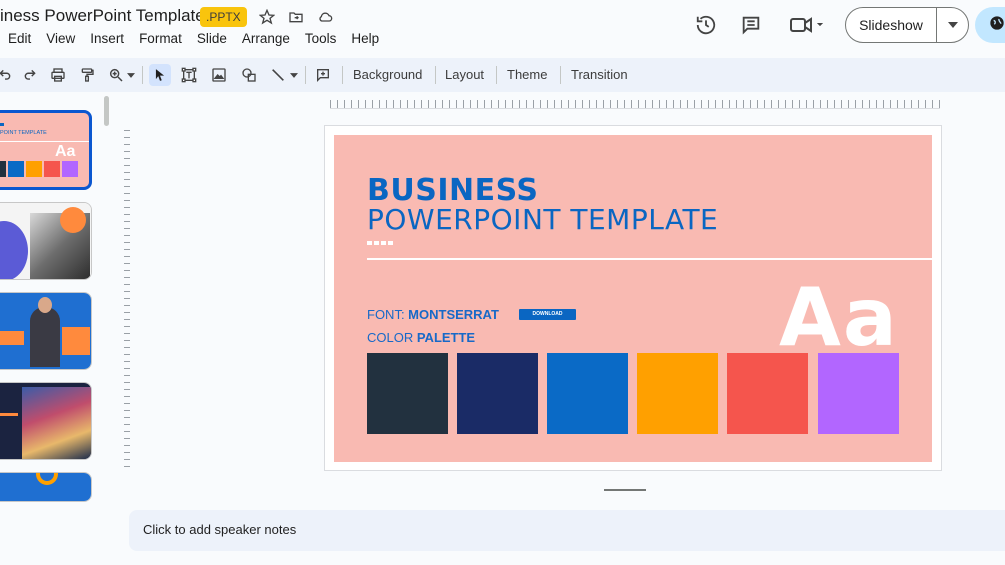 Image resolution: width=1005 pixels, height=565 pixels. Describe the element at coordinates (46, 150) in the screenshot. I see `slide-thumbnail-1: POINT TEMPLATE Aa` at that location.